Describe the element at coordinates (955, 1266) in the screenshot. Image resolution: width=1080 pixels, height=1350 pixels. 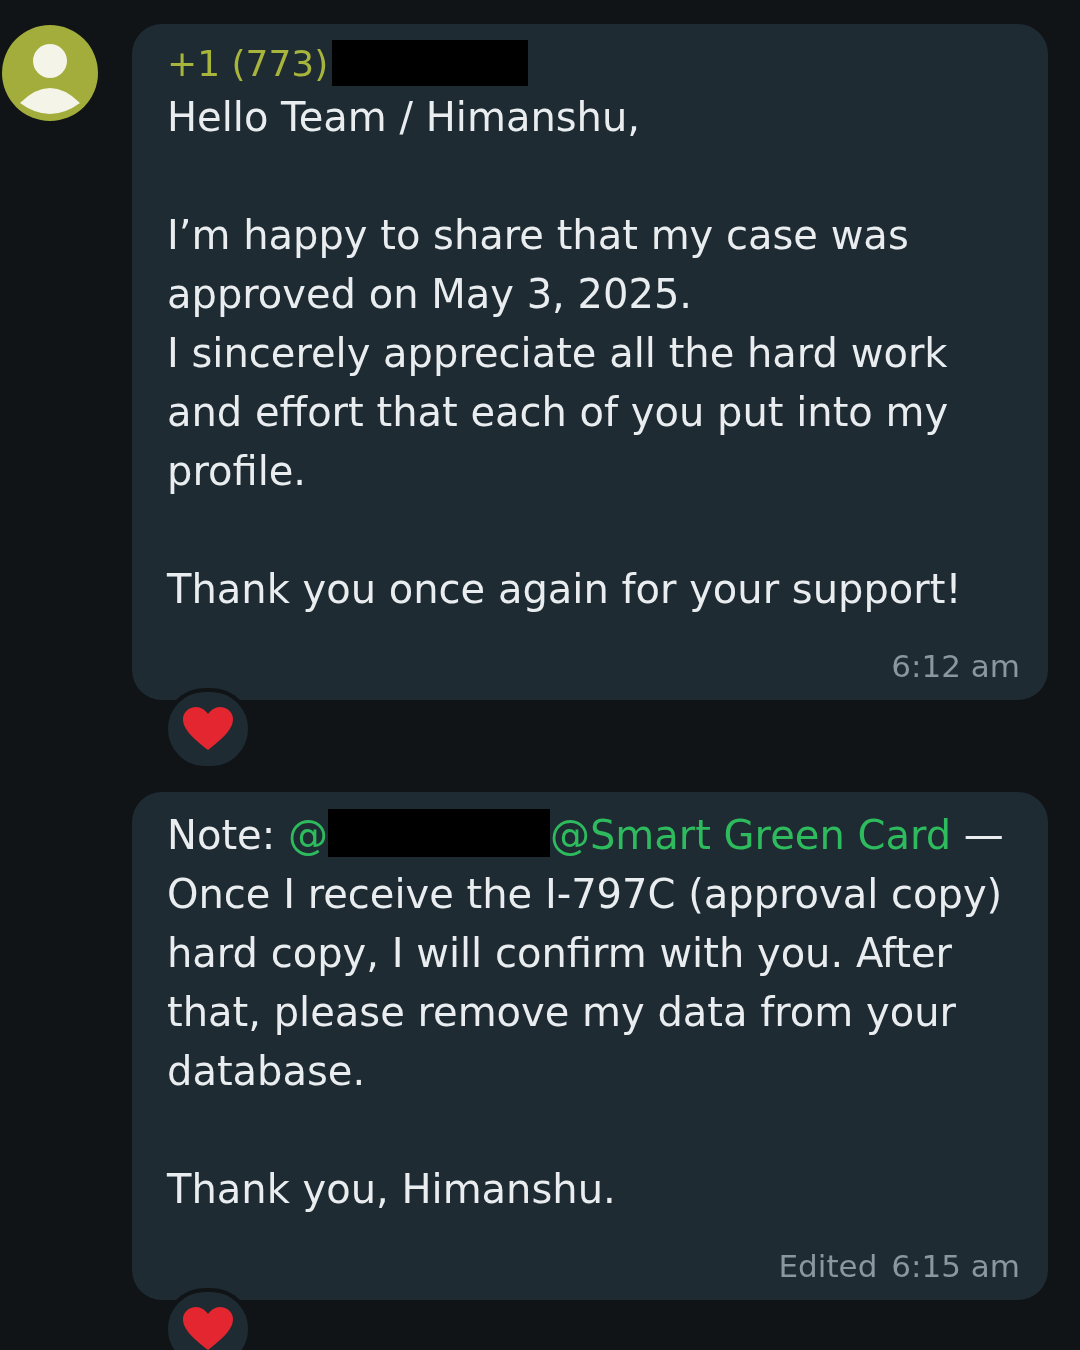
I see `message-time: 6:15 am` at that location.